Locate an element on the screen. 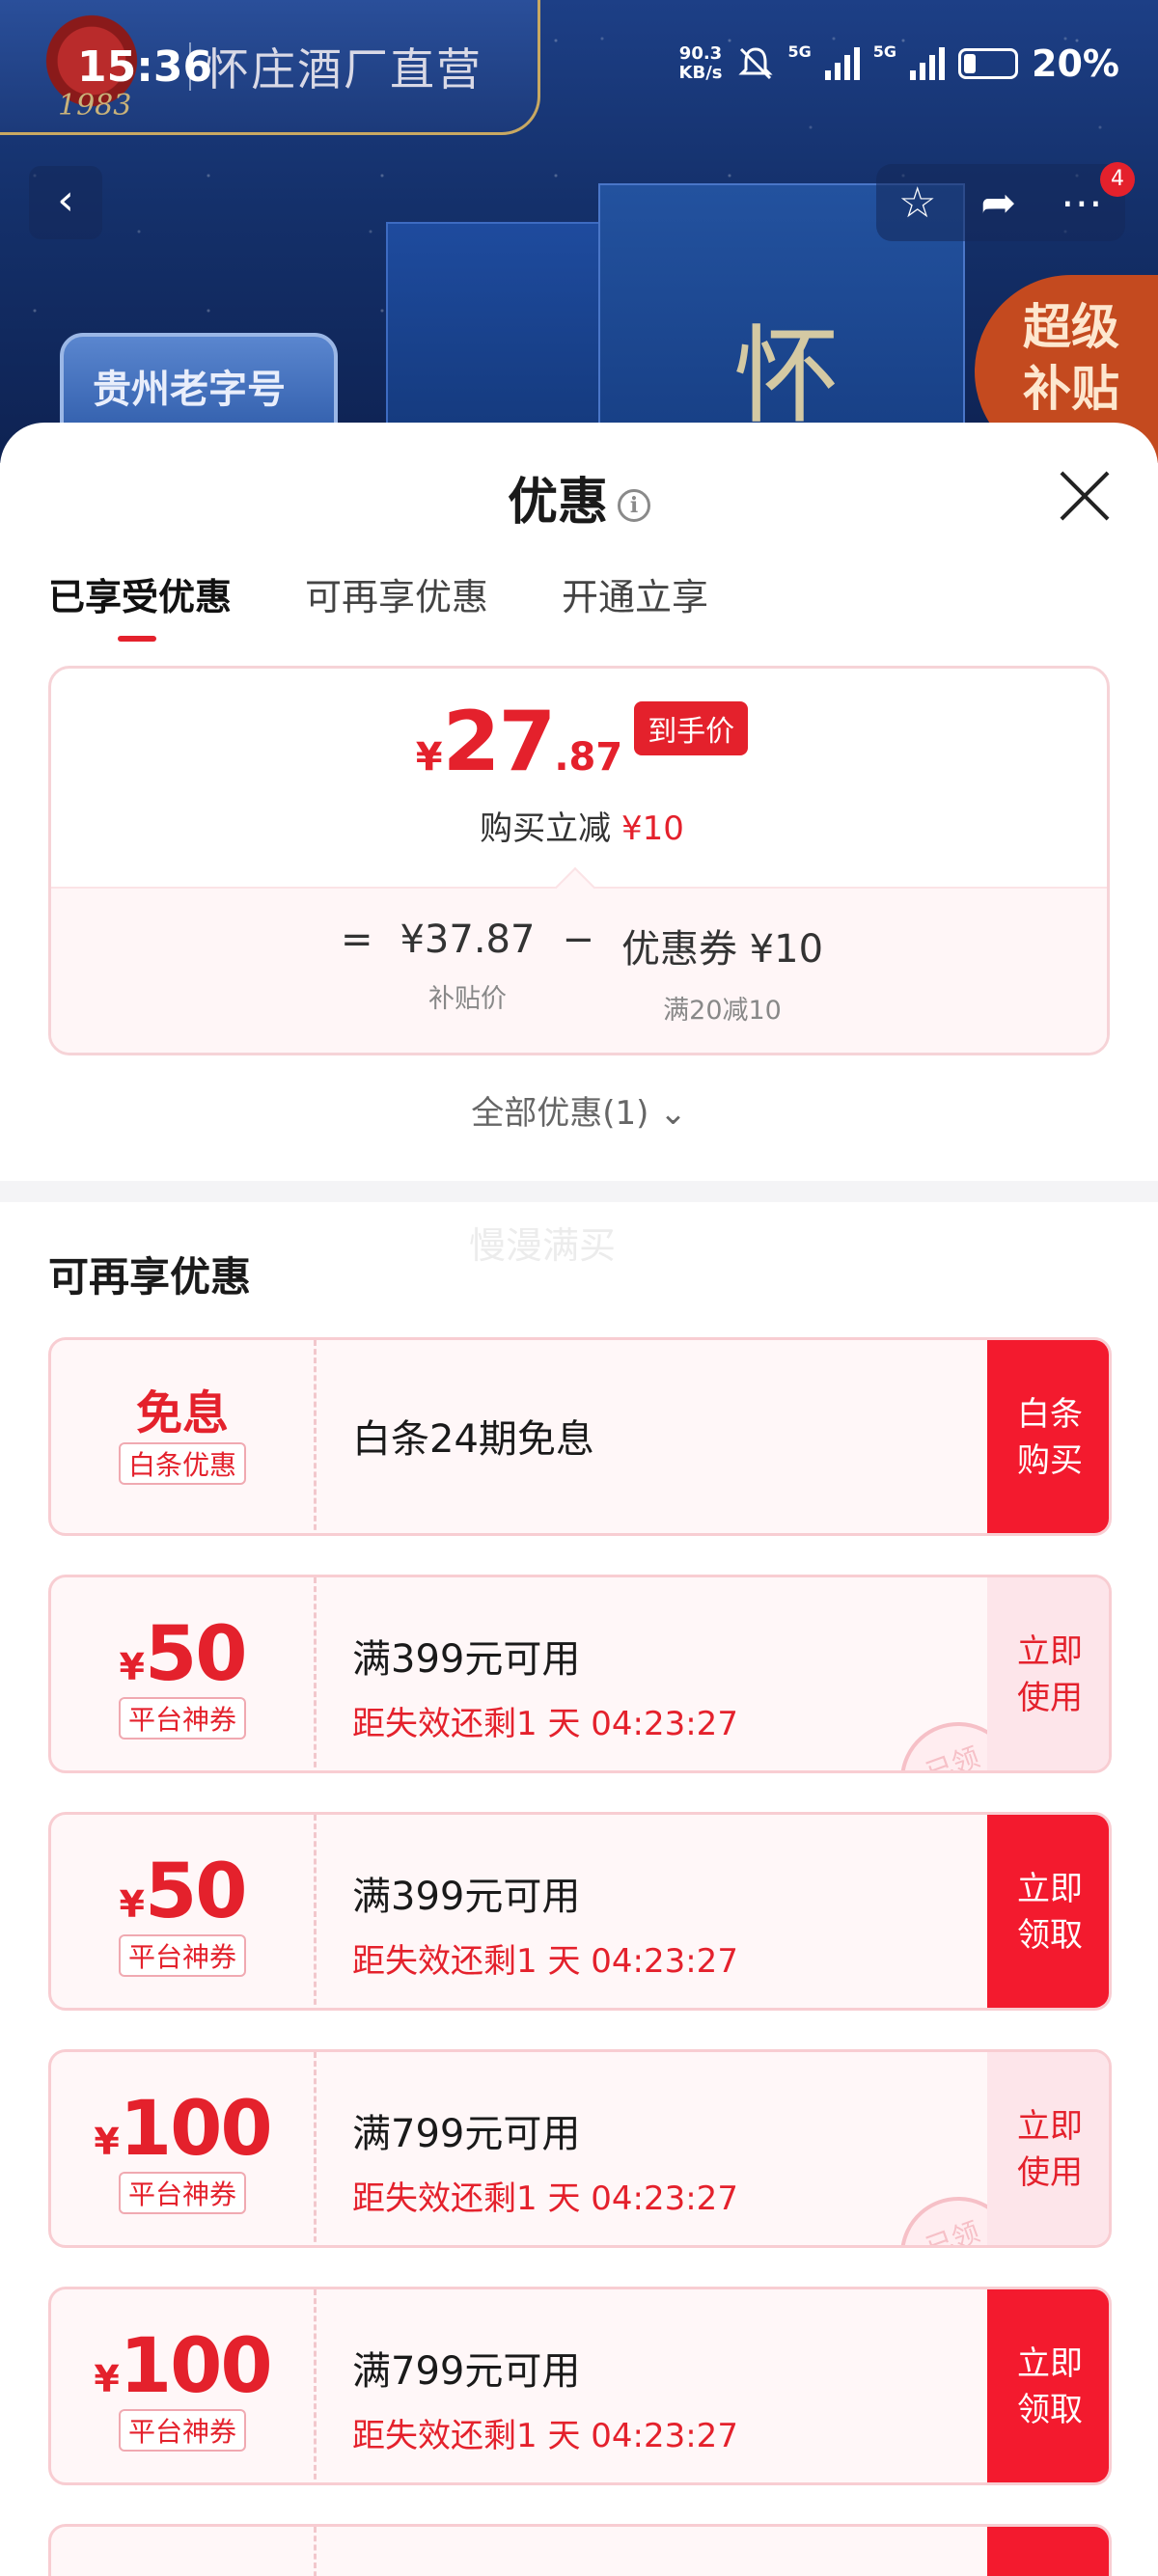 The height and width of the screenshot is (2576, 1158). formula-subsidy: ¥37.87 补贴价 is located at coordinates (467, 966).